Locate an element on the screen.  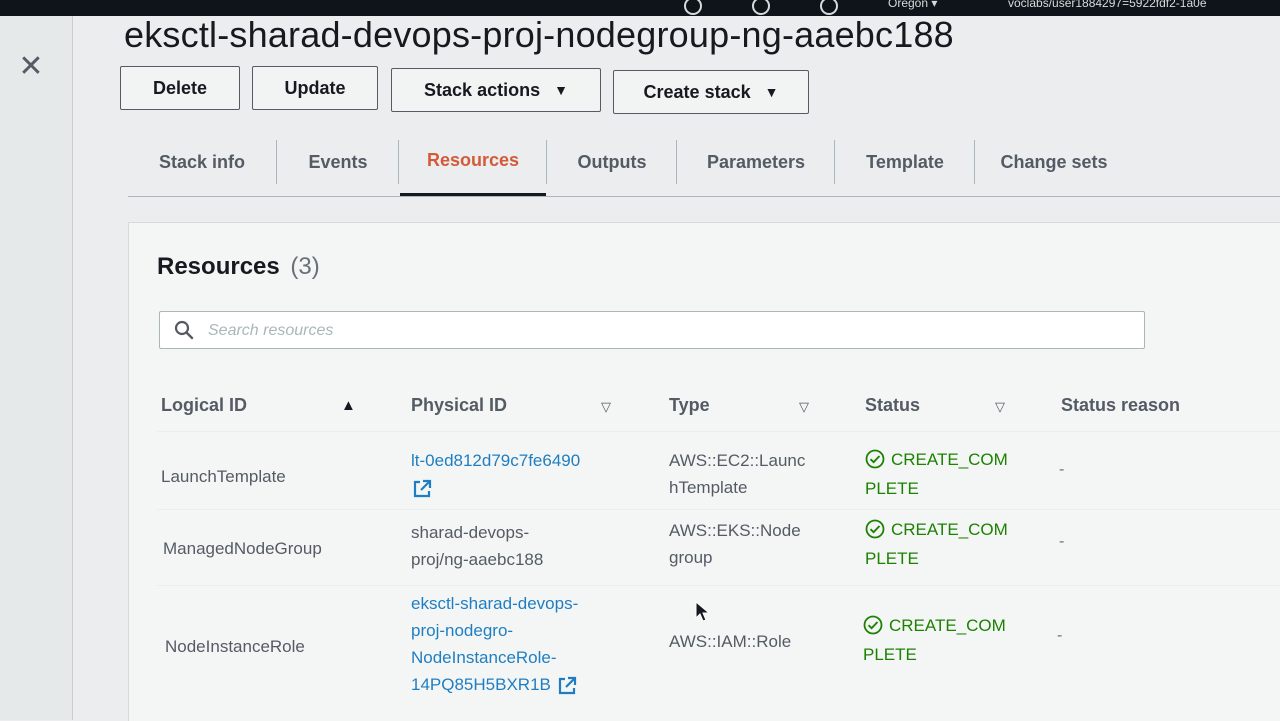
search-input is located at coordinates (658, 331).